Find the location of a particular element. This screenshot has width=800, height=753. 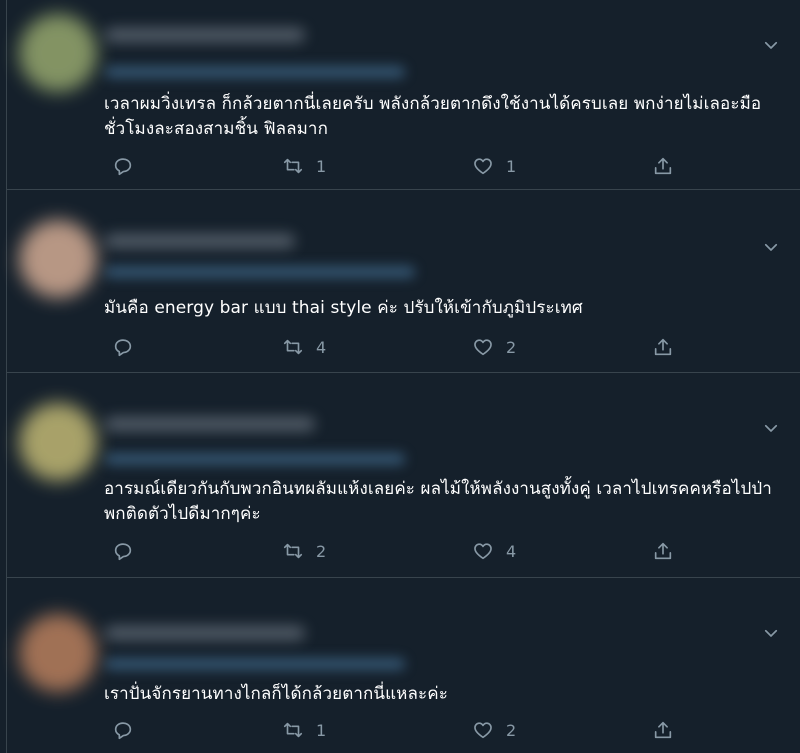

like-button: 4 is located at coordinates (494, 551).